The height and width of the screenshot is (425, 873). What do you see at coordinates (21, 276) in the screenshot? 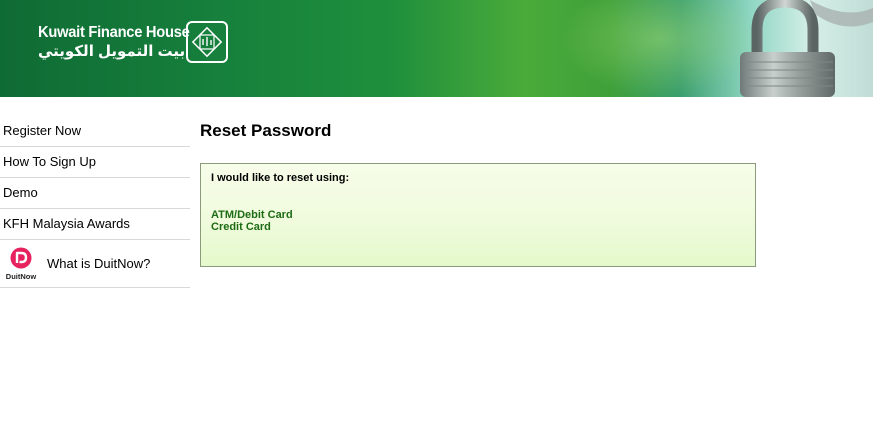
I see `duitnow-logo-text: DuitNow` at bounding box center [21, 276].